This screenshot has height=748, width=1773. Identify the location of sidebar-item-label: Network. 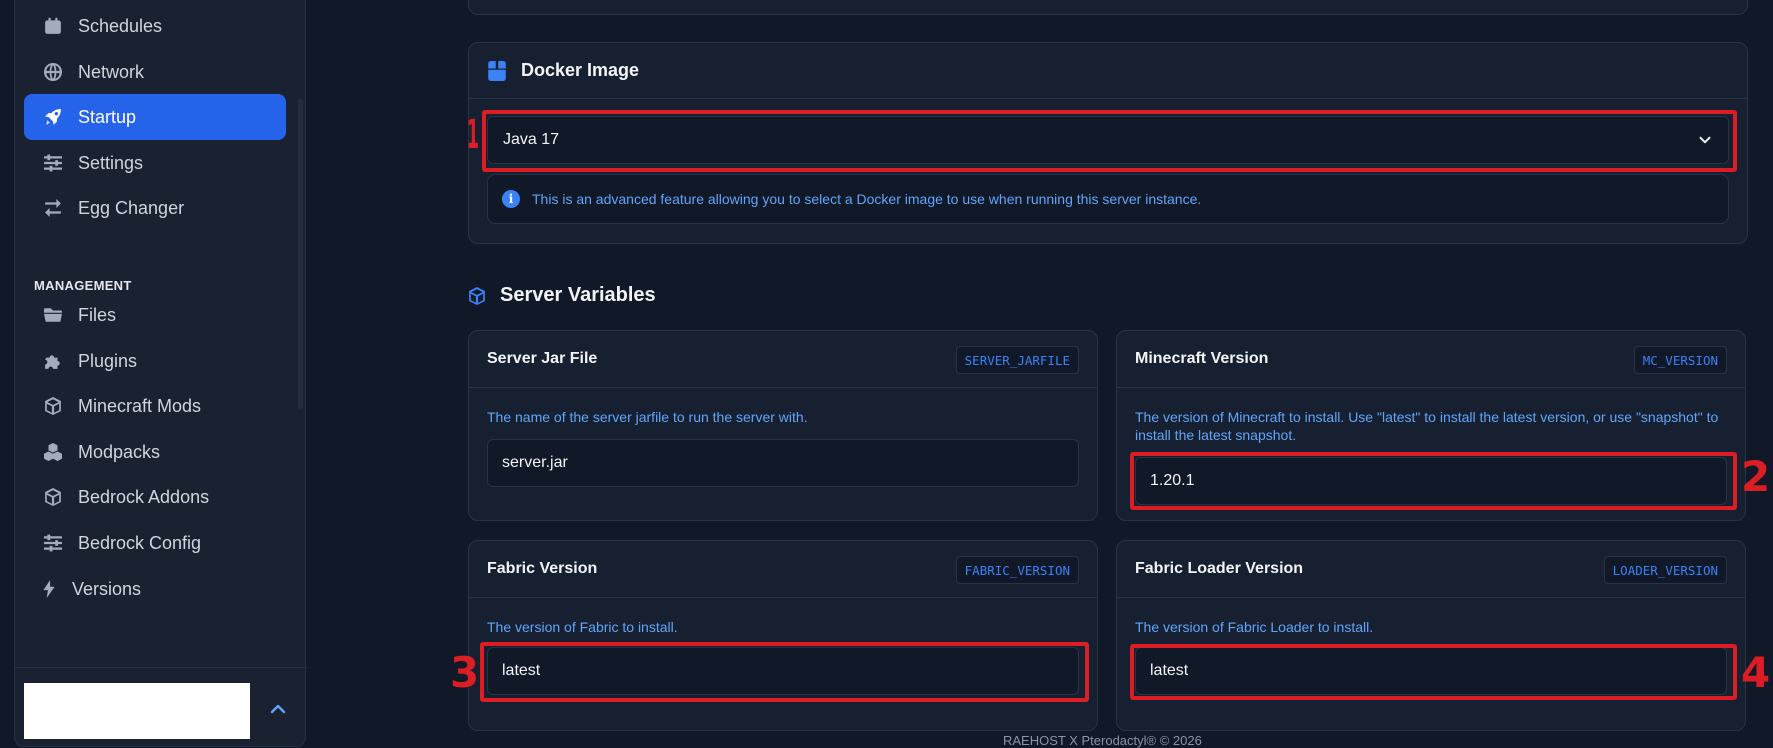
(111, 71).